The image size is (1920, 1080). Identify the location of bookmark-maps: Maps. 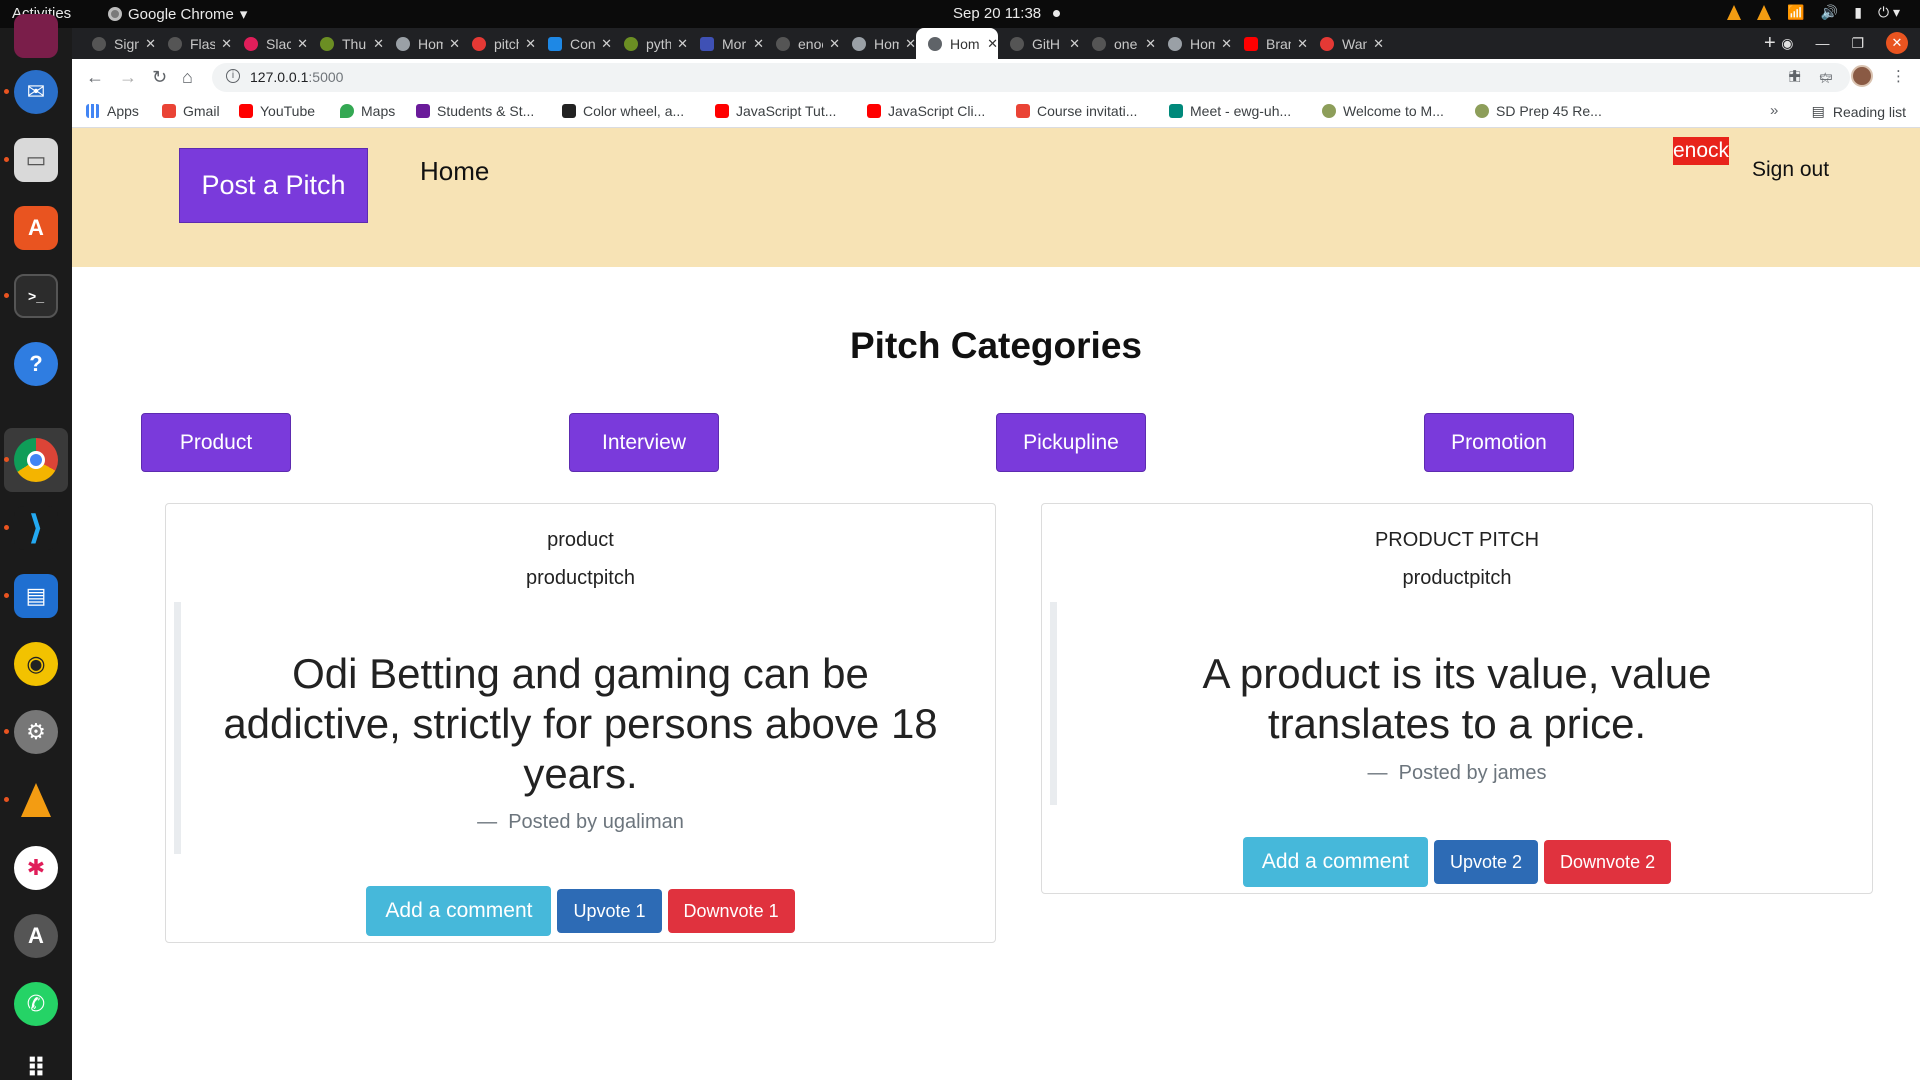
(367, 111).